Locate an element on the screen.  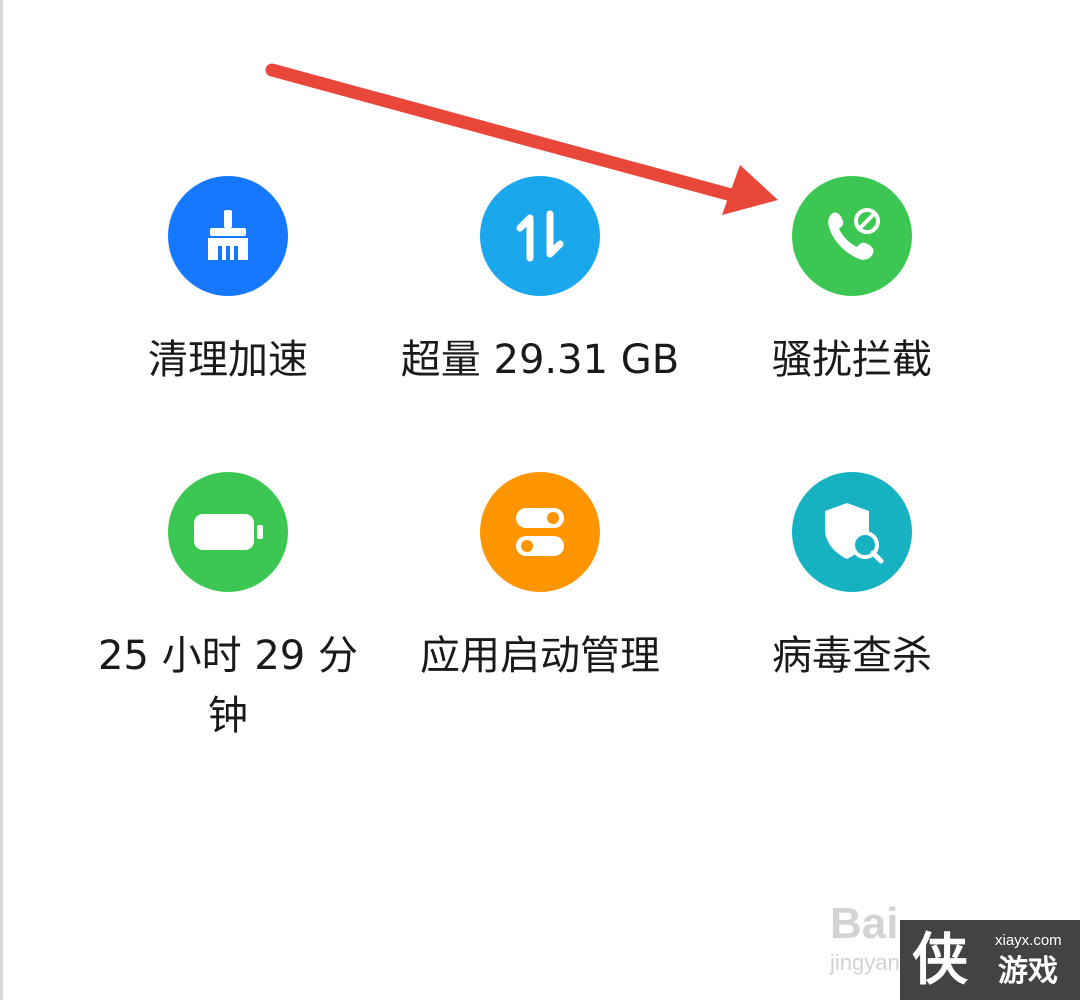
site-name: 游戏 is located at coordinates (1028, 971).